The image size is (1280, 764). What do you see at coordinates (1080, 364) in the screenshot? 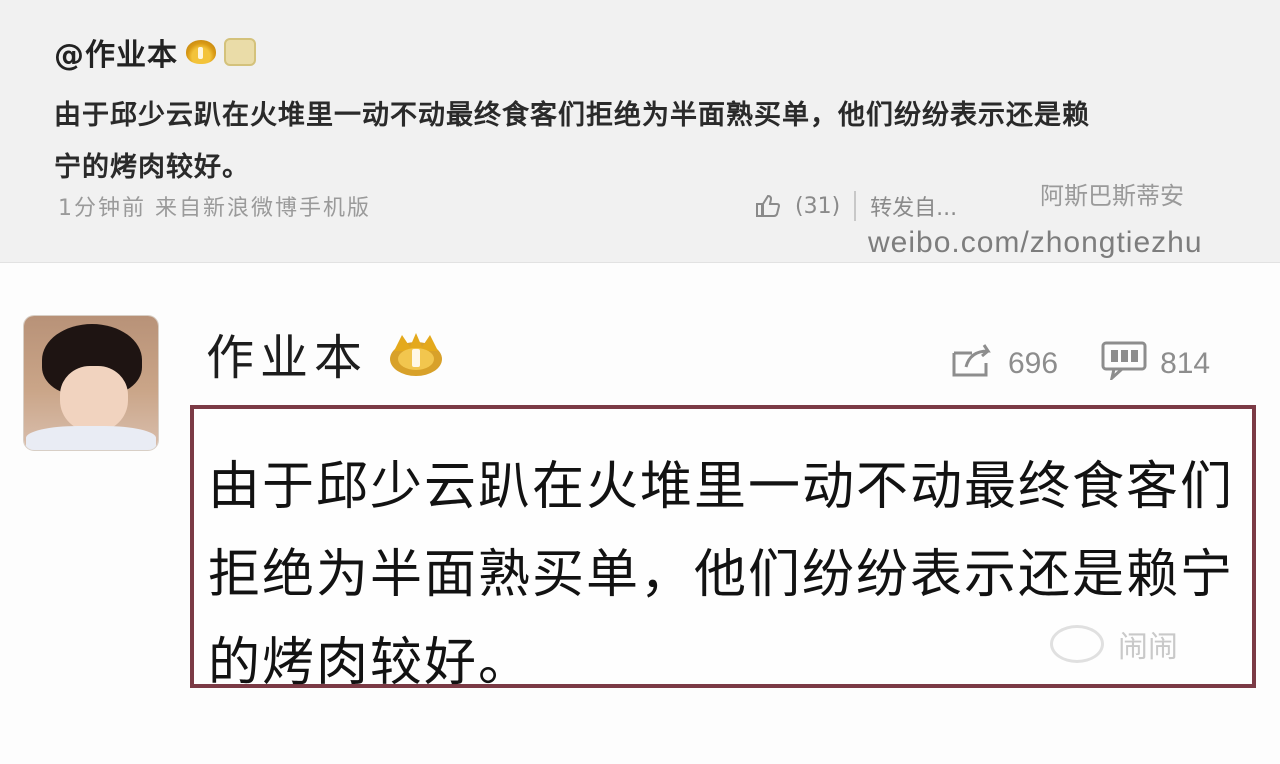
I see `post-actions: 696 814` at bounding box center [1080, 364].